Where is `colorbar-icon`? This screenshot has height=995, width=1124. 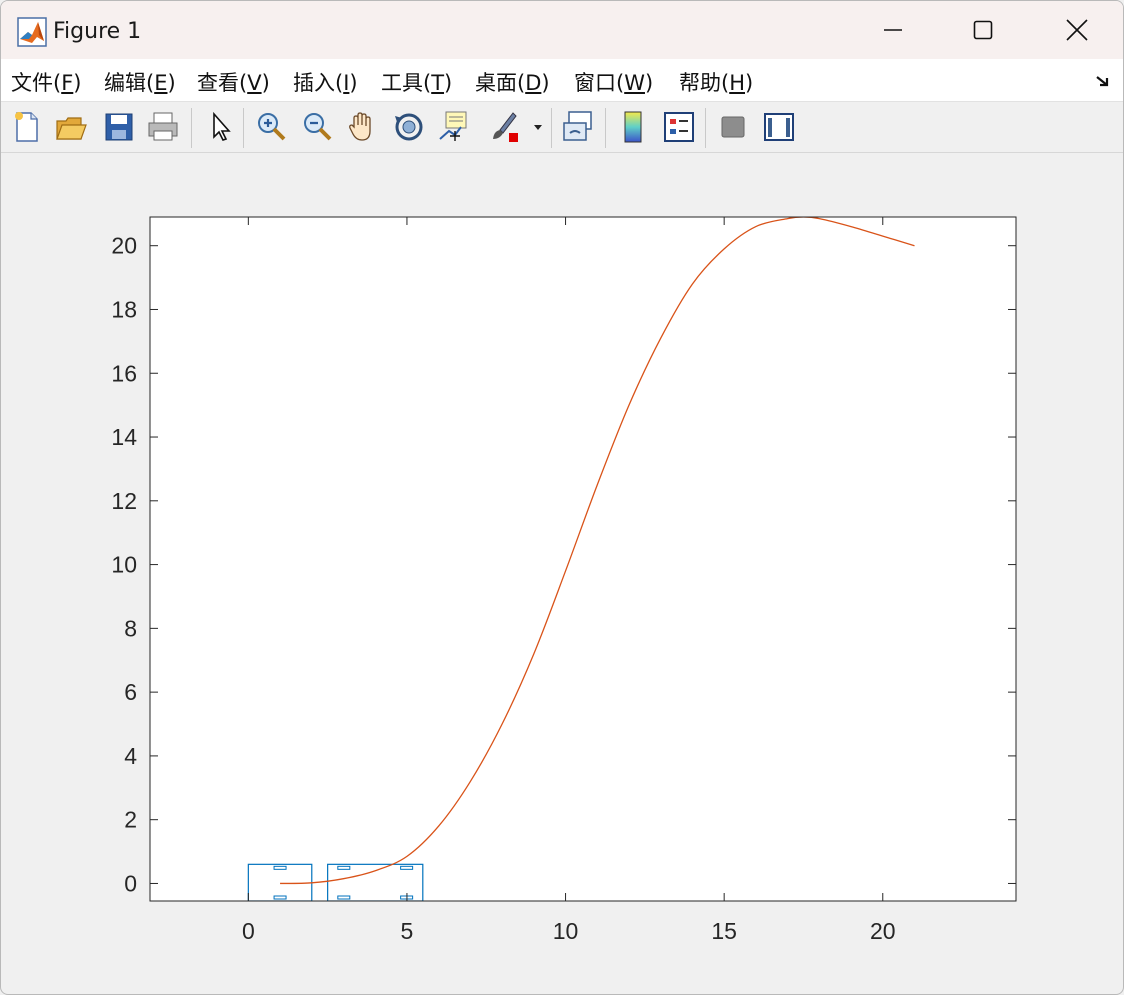
colorbar-icon is located at coordinates (633, 127).